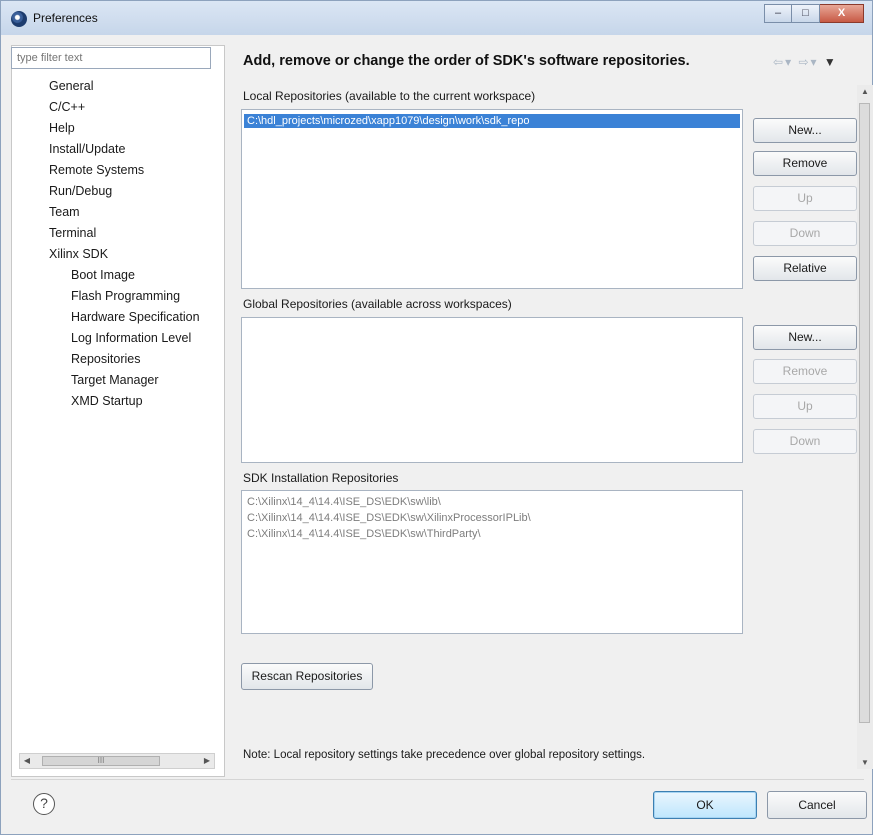  Describe the element at coordinates (96, 170) in the screenshot. I see `tree-item-remote-systems: Remote Systems` at that location.